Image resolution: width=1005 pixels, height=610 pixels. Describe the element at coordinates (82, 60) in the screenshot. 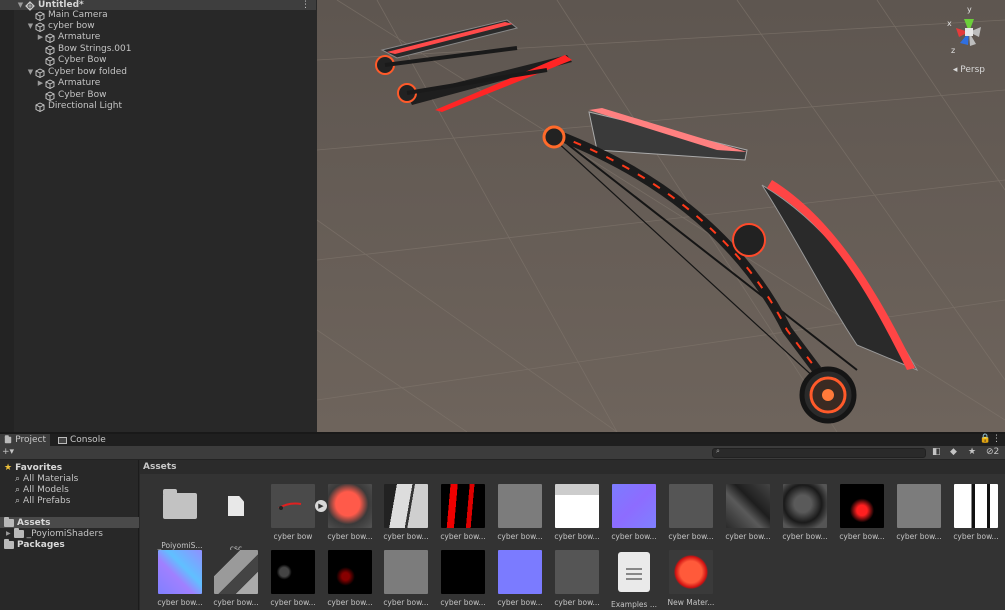

I see `hierarchy-item-label: Cyber Bow` at that location.